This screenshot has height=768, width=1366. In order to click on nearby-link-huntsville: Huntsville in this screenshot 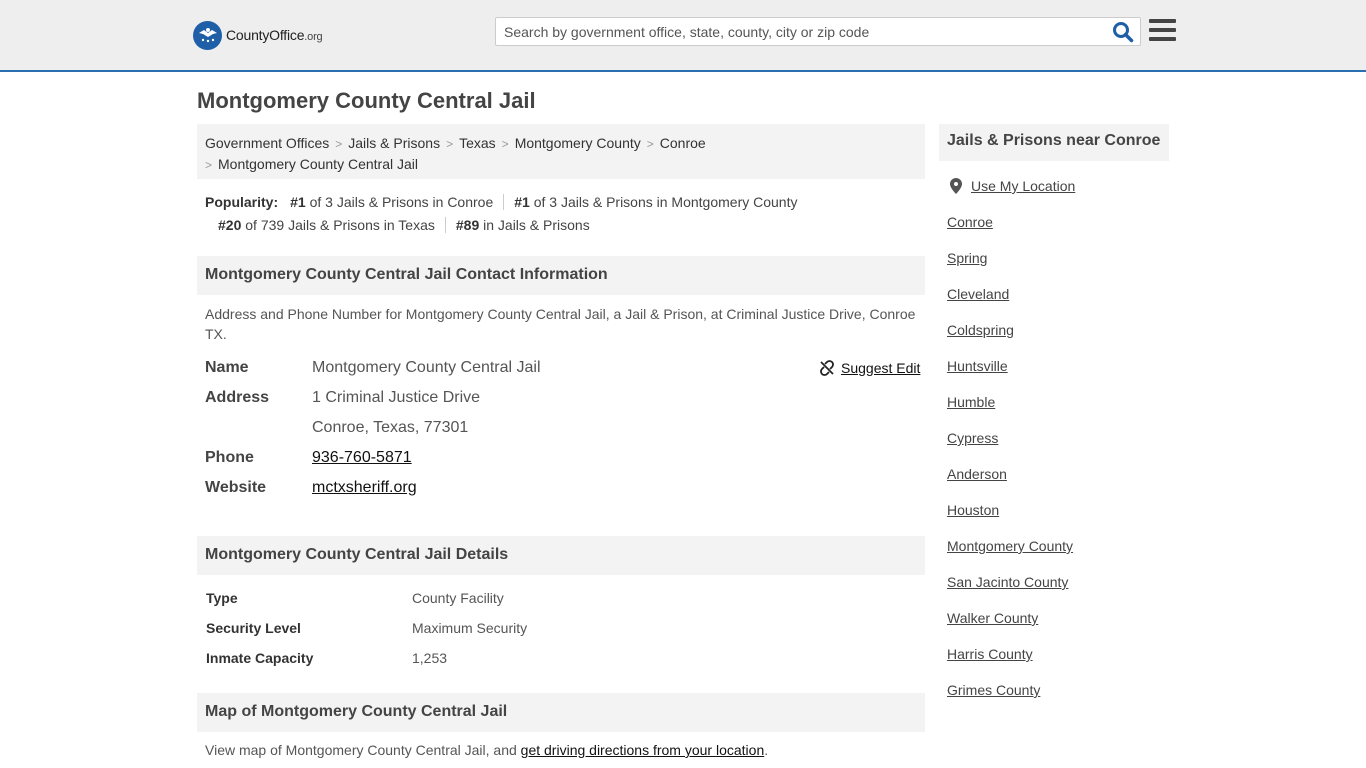, I will do `click(977, 366)`.